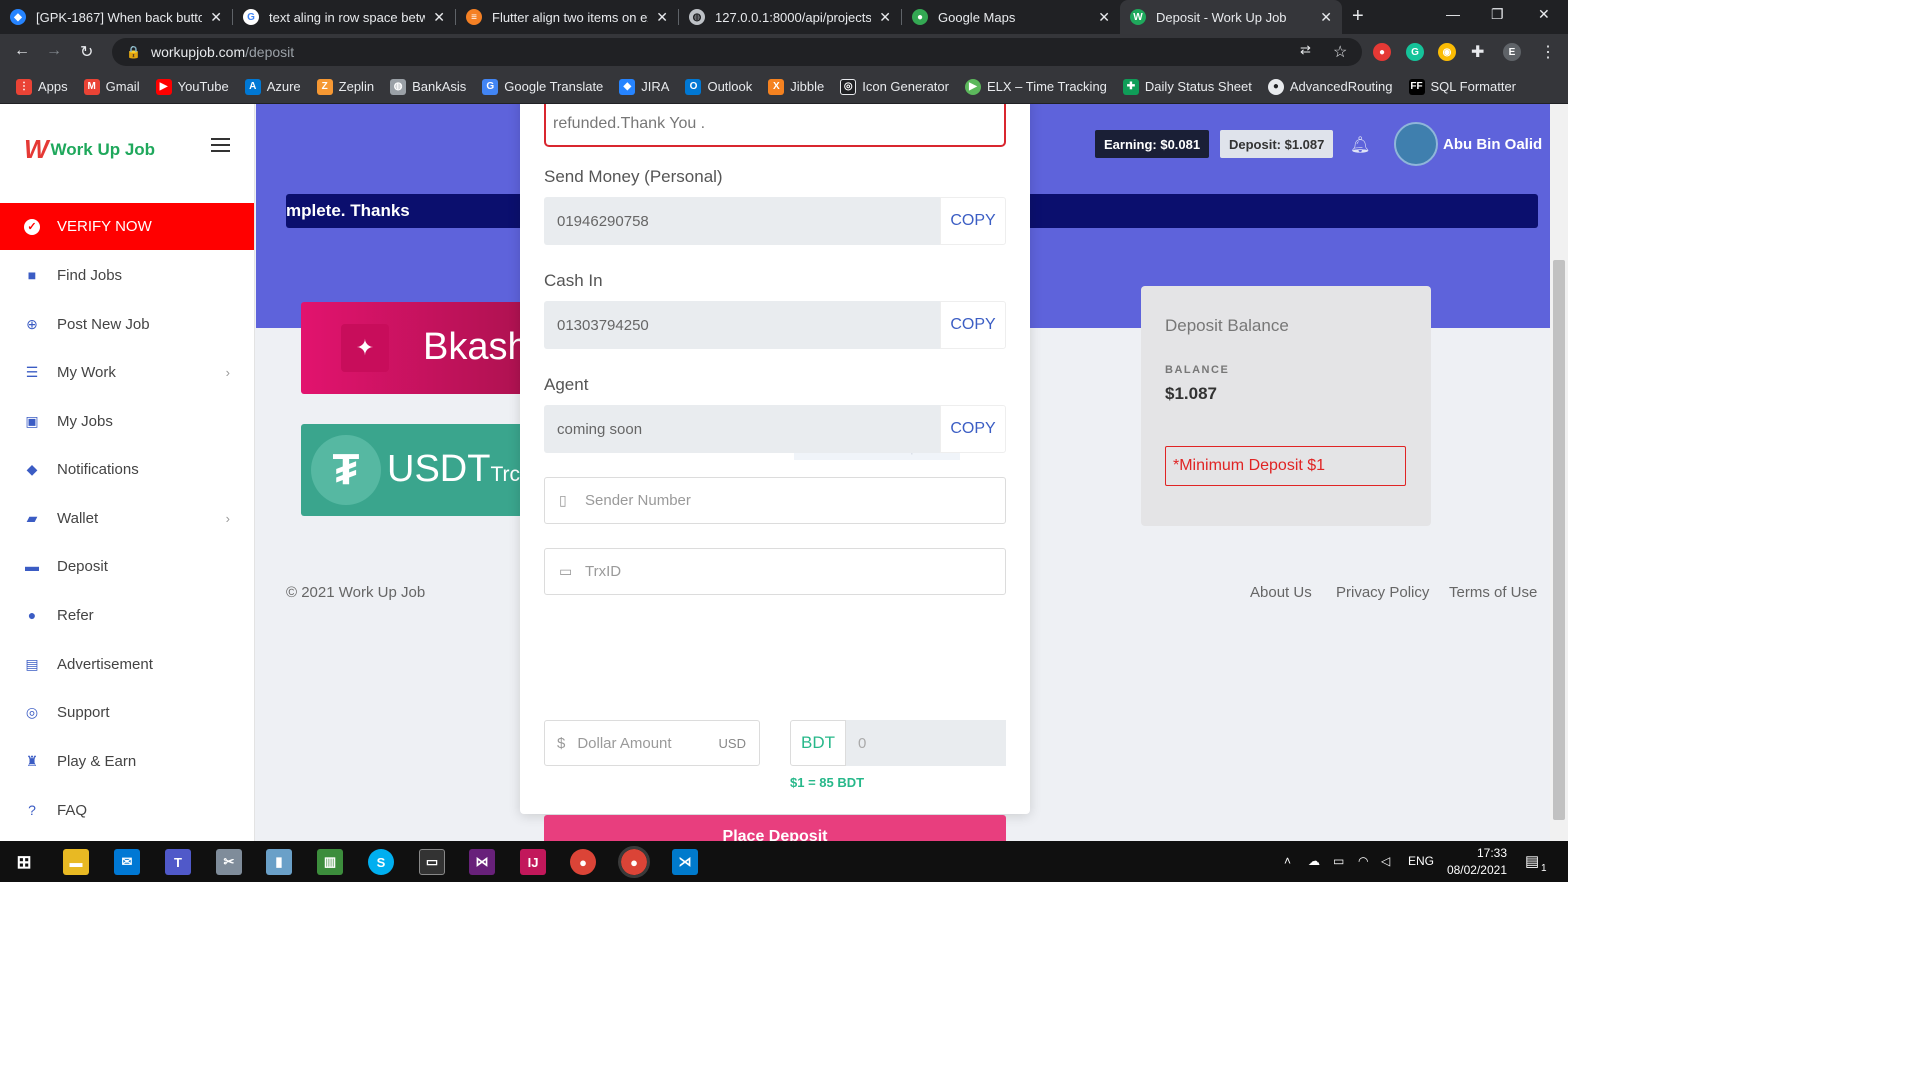 The image size is (1920, 1080). What do you see at coordinates (796, 86) in the screenshot?
I see `bookmark-jibble: X Jibble` at bounding box center [796, 86].